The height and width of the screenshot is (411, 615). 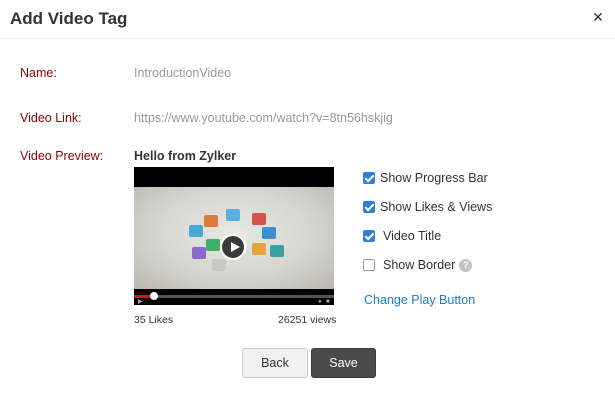 What do you see at coordinates (419, 300) in the screenshot?
I see `change-play-button-link: Change Play Button` at bounding box center [419, 300].